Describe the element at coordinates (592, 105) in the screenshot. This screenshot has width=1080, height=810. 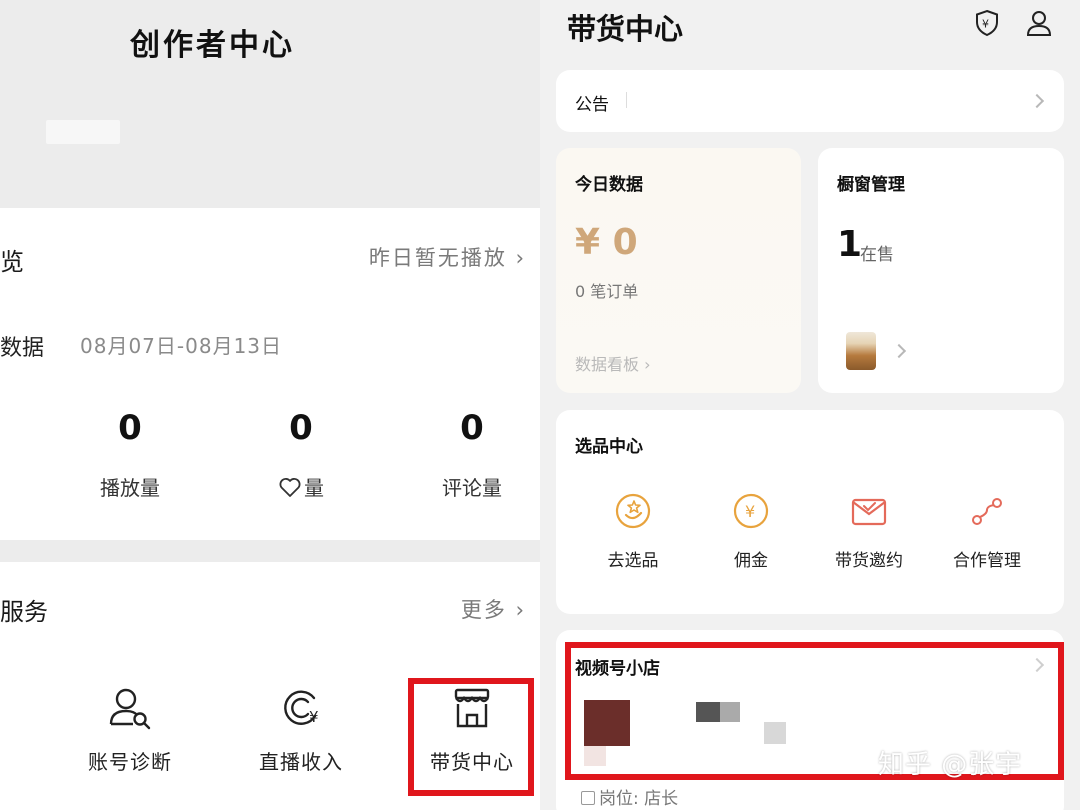
I see `notice-label: 公告` at that location.